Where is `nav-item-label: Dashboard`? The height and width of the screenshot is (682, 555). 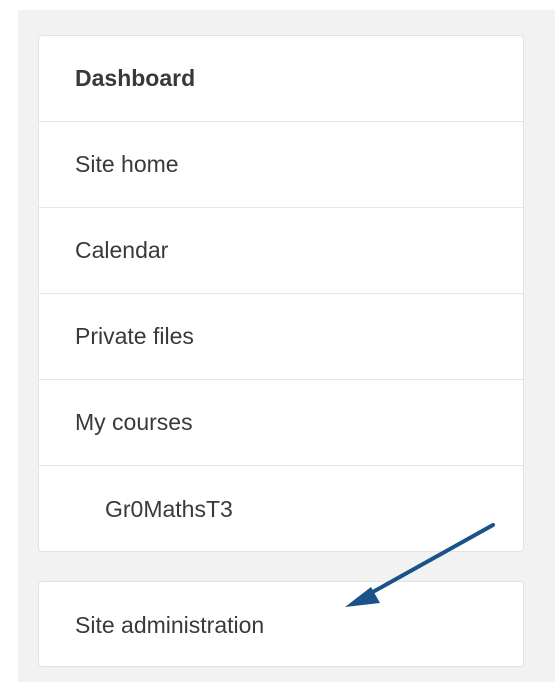 nav-item-label: Dashboard is located at coordinates (135, 78).